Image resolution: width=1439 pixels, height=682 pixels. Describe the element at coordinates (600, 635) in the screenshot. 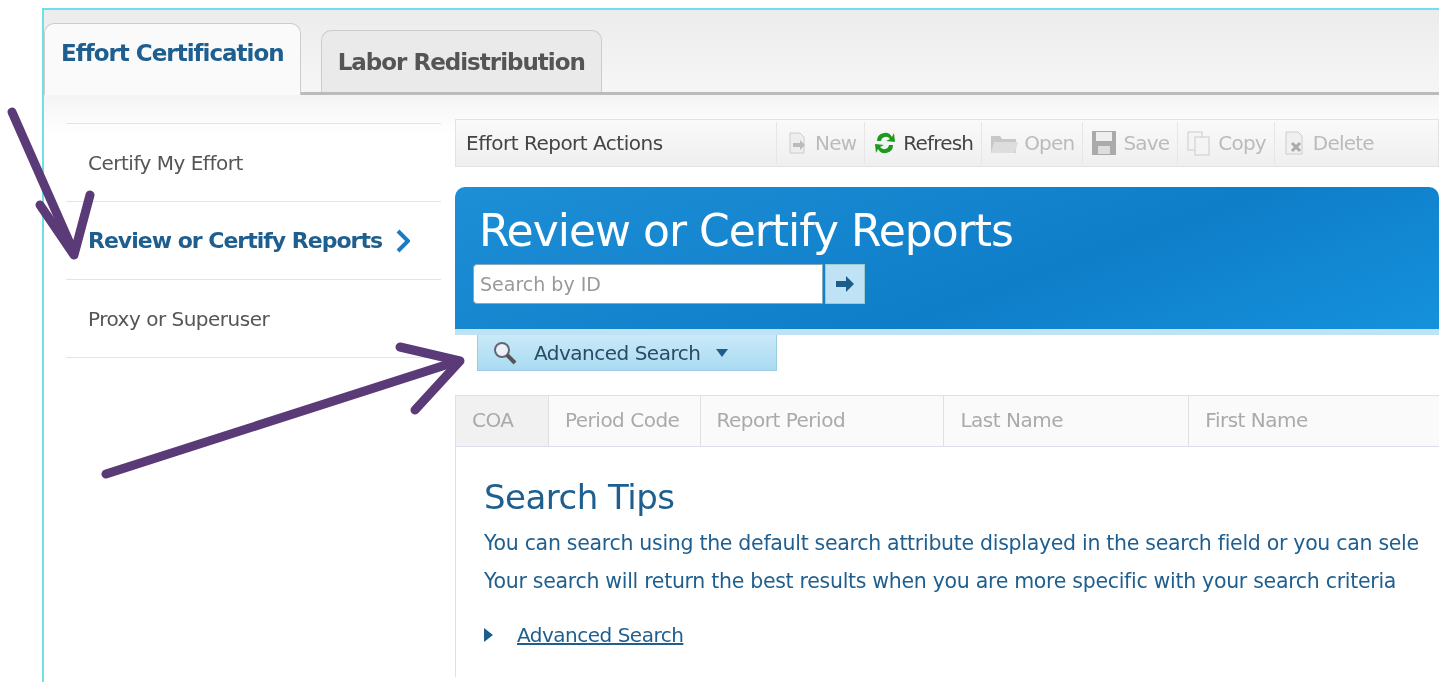

I see `advanced-search-link: Advanced Search` at that location.